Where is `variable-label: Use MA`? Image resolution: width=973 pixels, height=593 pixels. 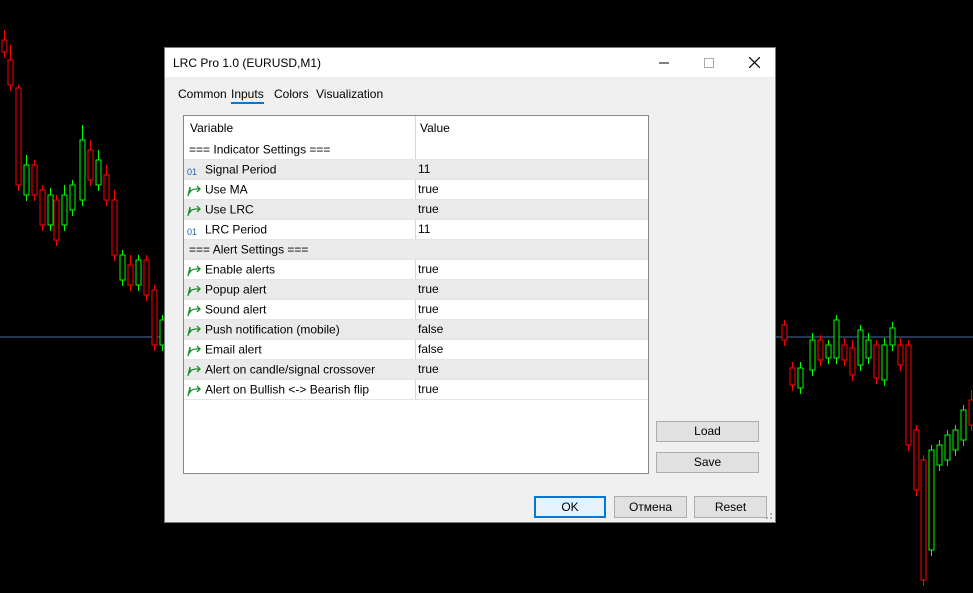 variable-label: Use MA is located at coordinates (226, 189).